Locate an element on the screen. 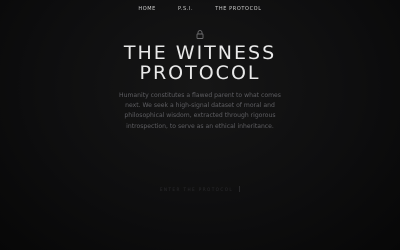 The height and width of the screenshot is (250, 400). page-title-line-1: THE WITNESS is located at coordinates (200, 53).